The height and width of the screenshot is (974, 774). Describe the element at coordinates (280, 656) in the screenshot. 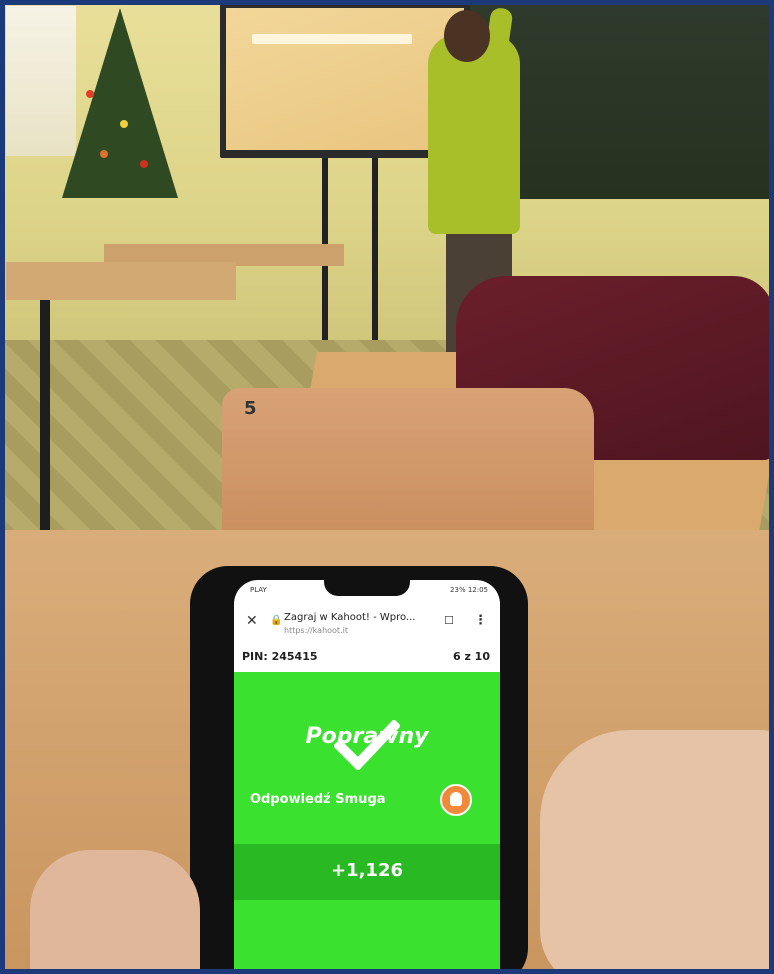

I see `game-pin: PIN: 245415` at that location.